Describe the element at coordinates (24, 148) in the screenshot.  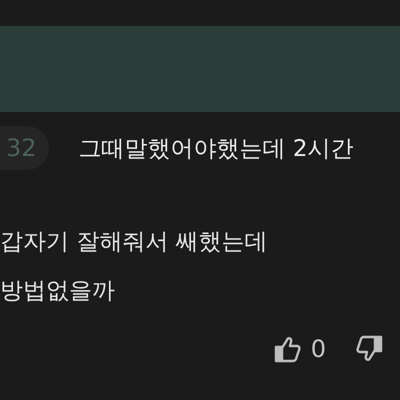
I see `count-badge: 32` at that location.